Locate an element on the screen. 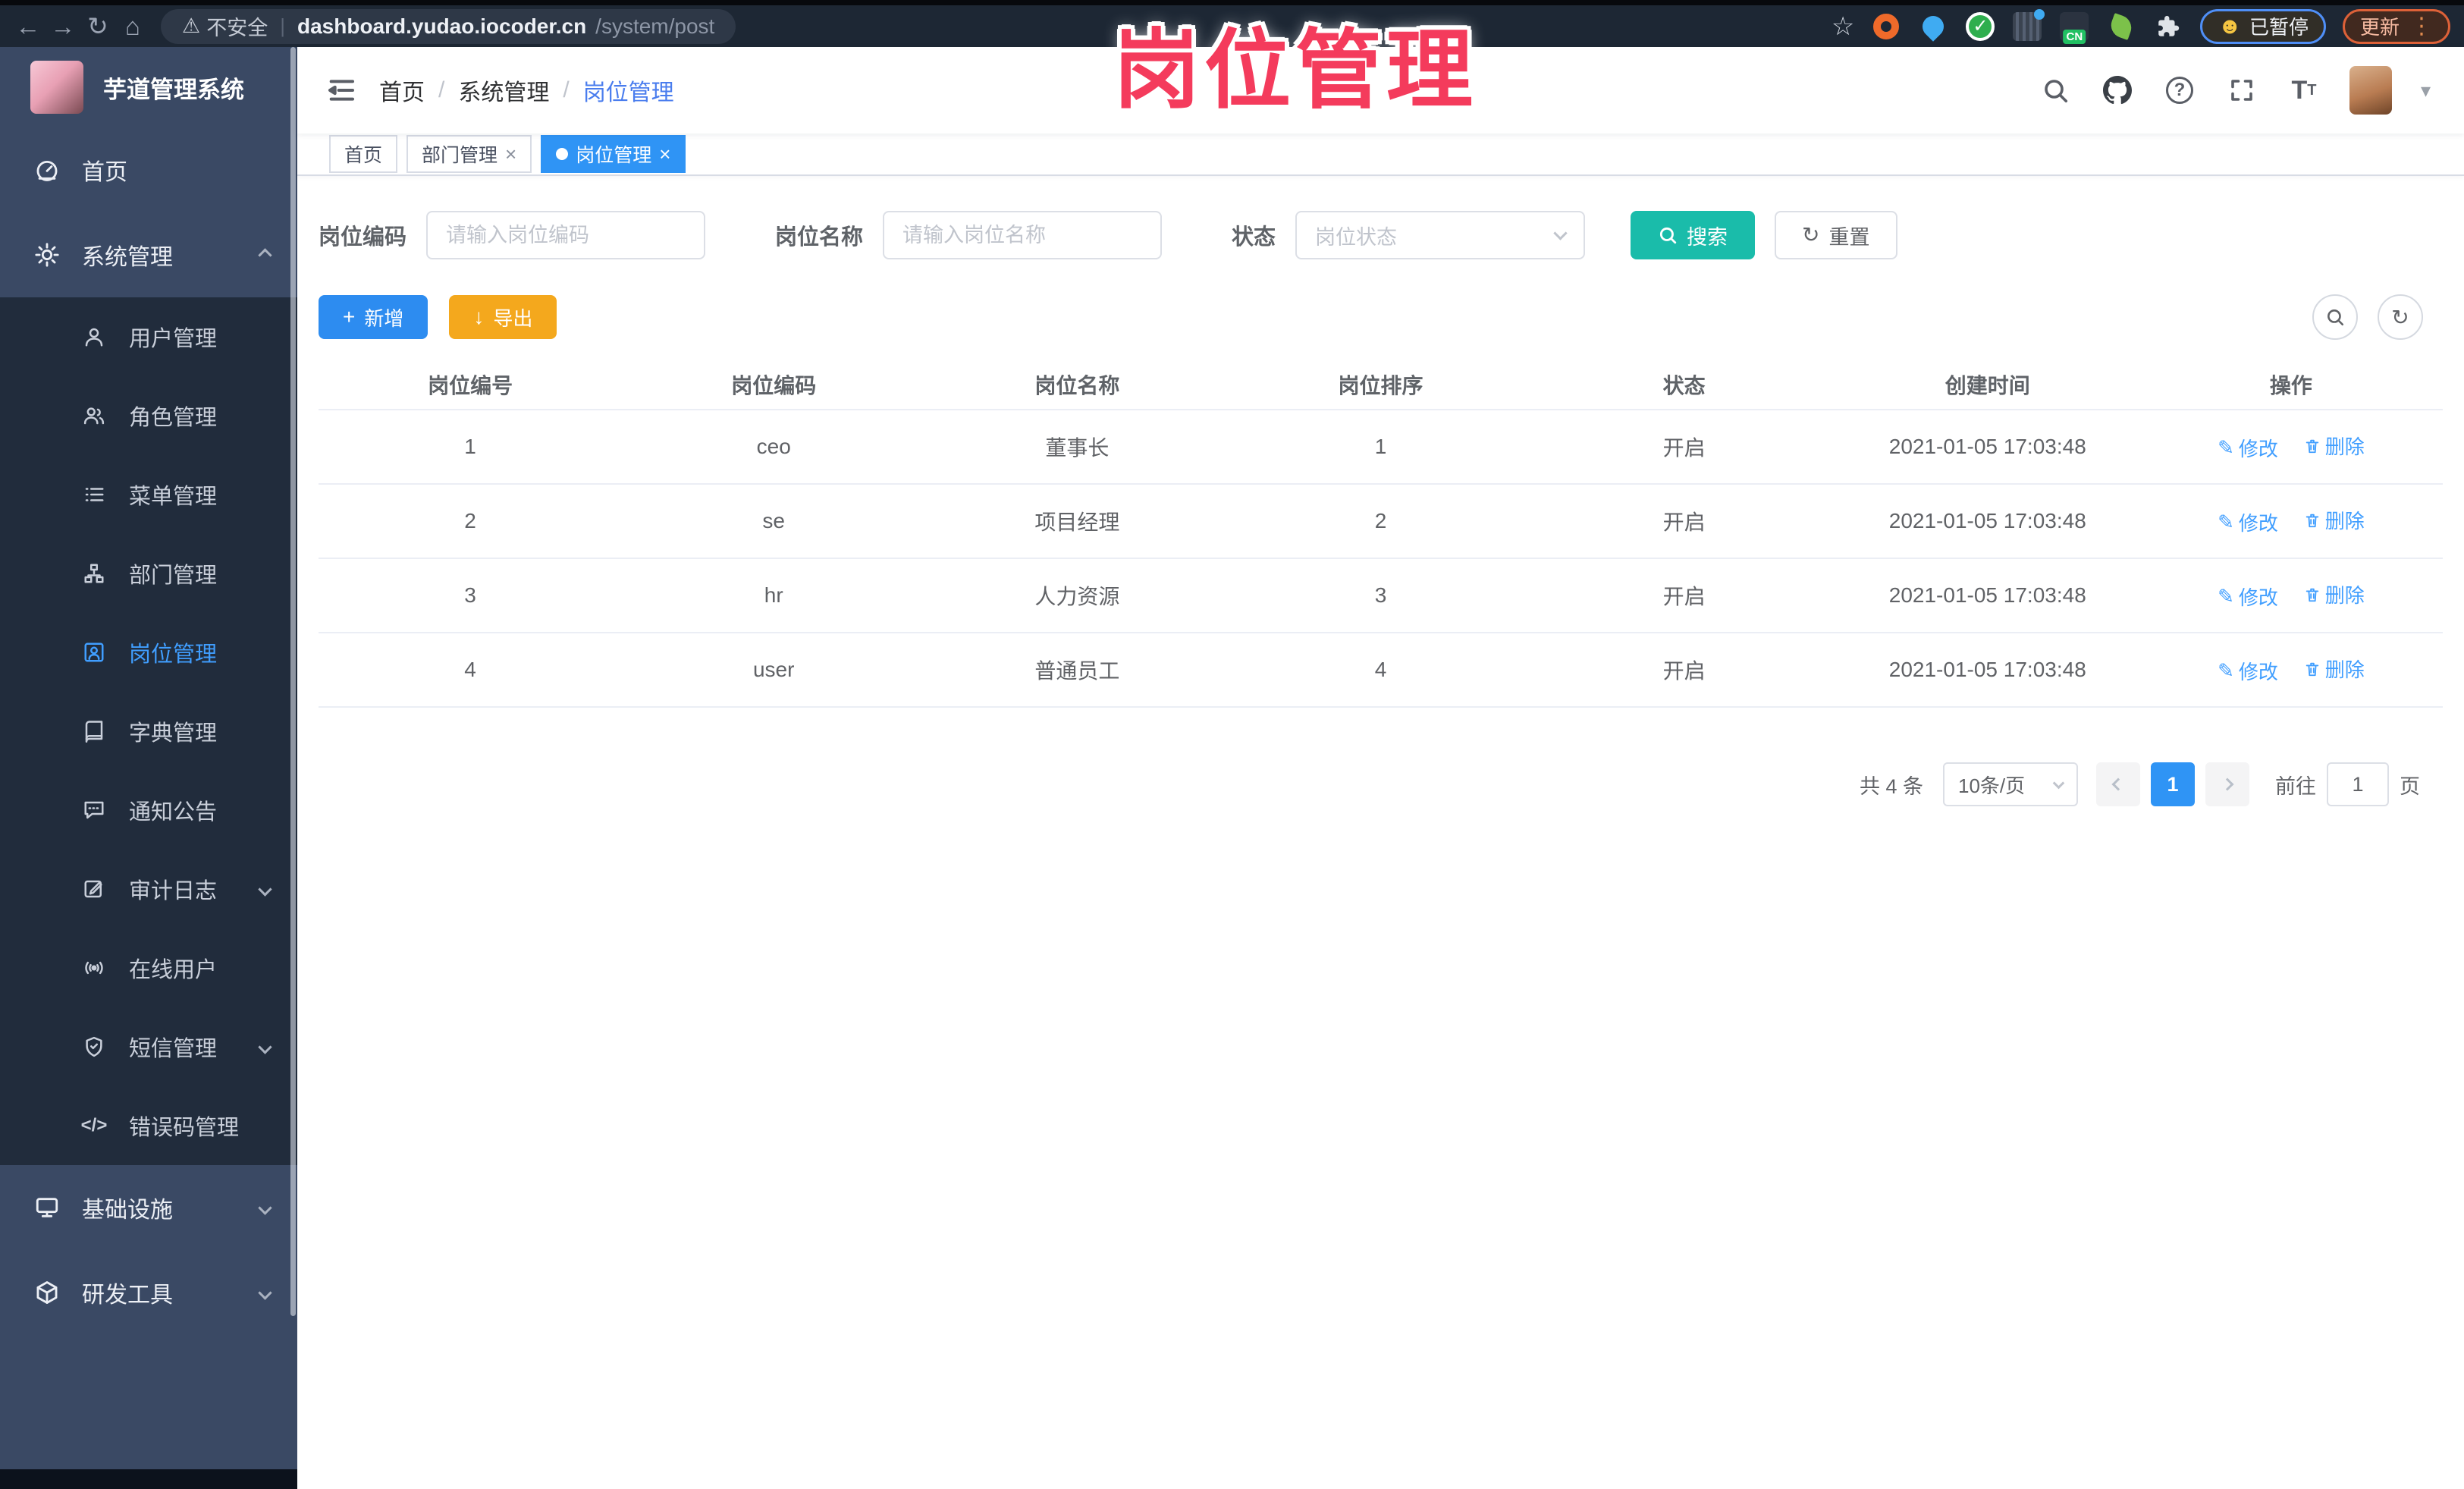 This screenshot has width=2464, height=1489. post-name-label: 岗位名称 is located at coordinates (820, 237).